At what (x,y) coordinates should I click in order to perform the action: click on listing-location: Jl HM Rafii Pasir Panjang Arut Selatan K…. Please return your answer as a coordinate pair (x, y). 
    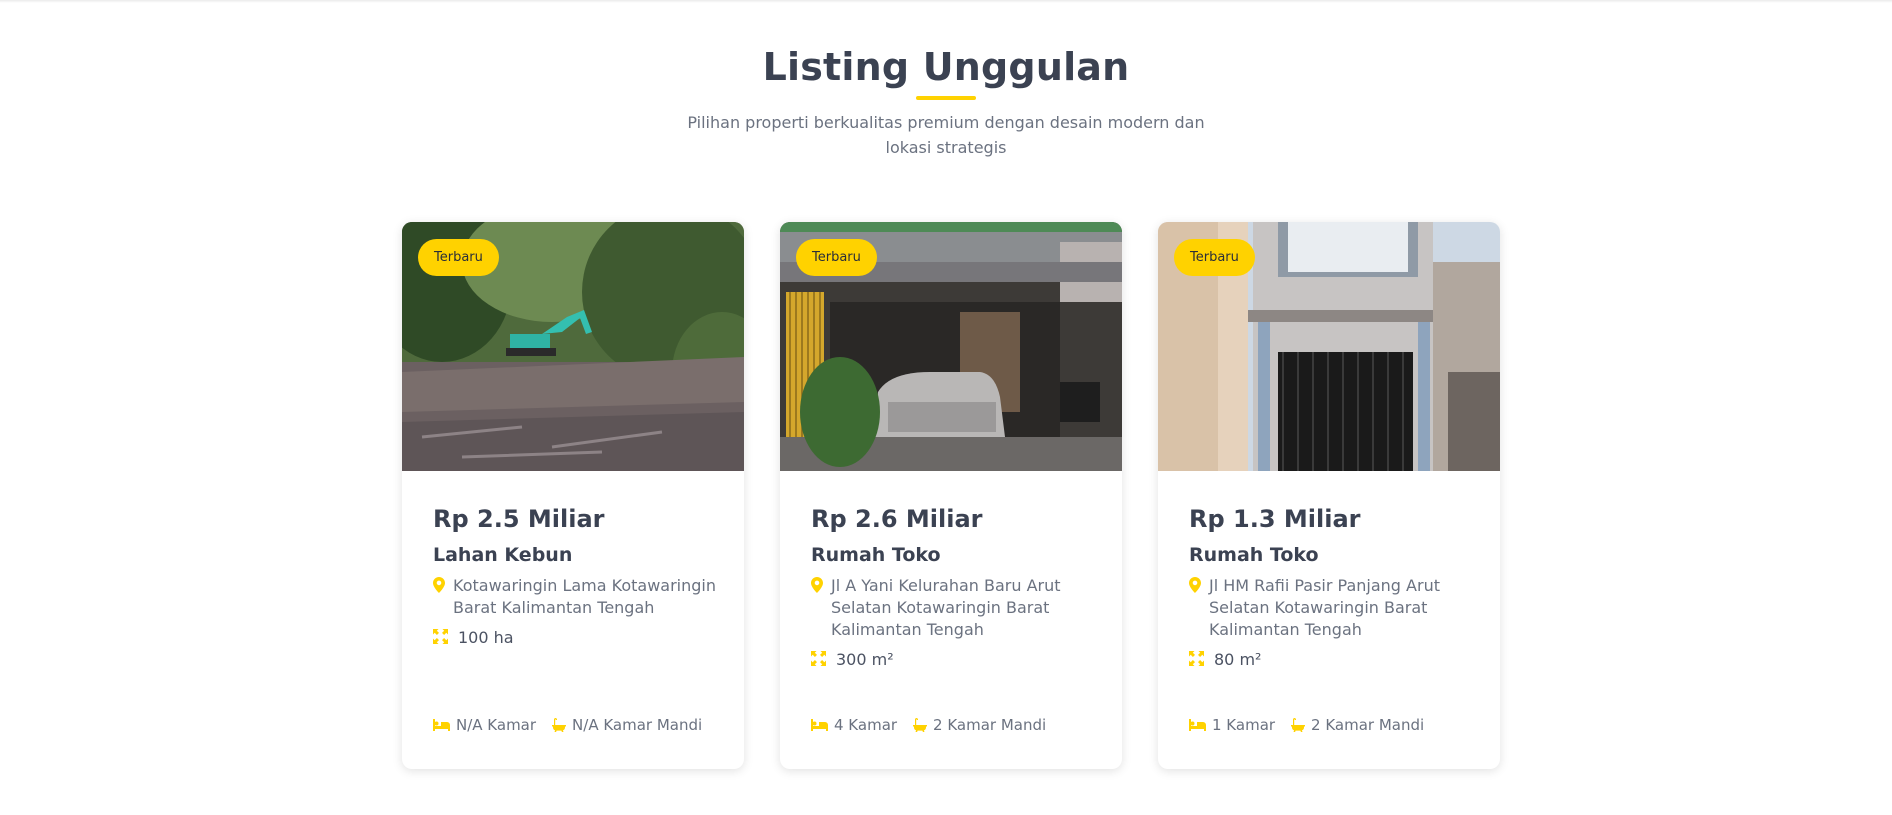
    Looking at the image, I should click on (1334, 608).